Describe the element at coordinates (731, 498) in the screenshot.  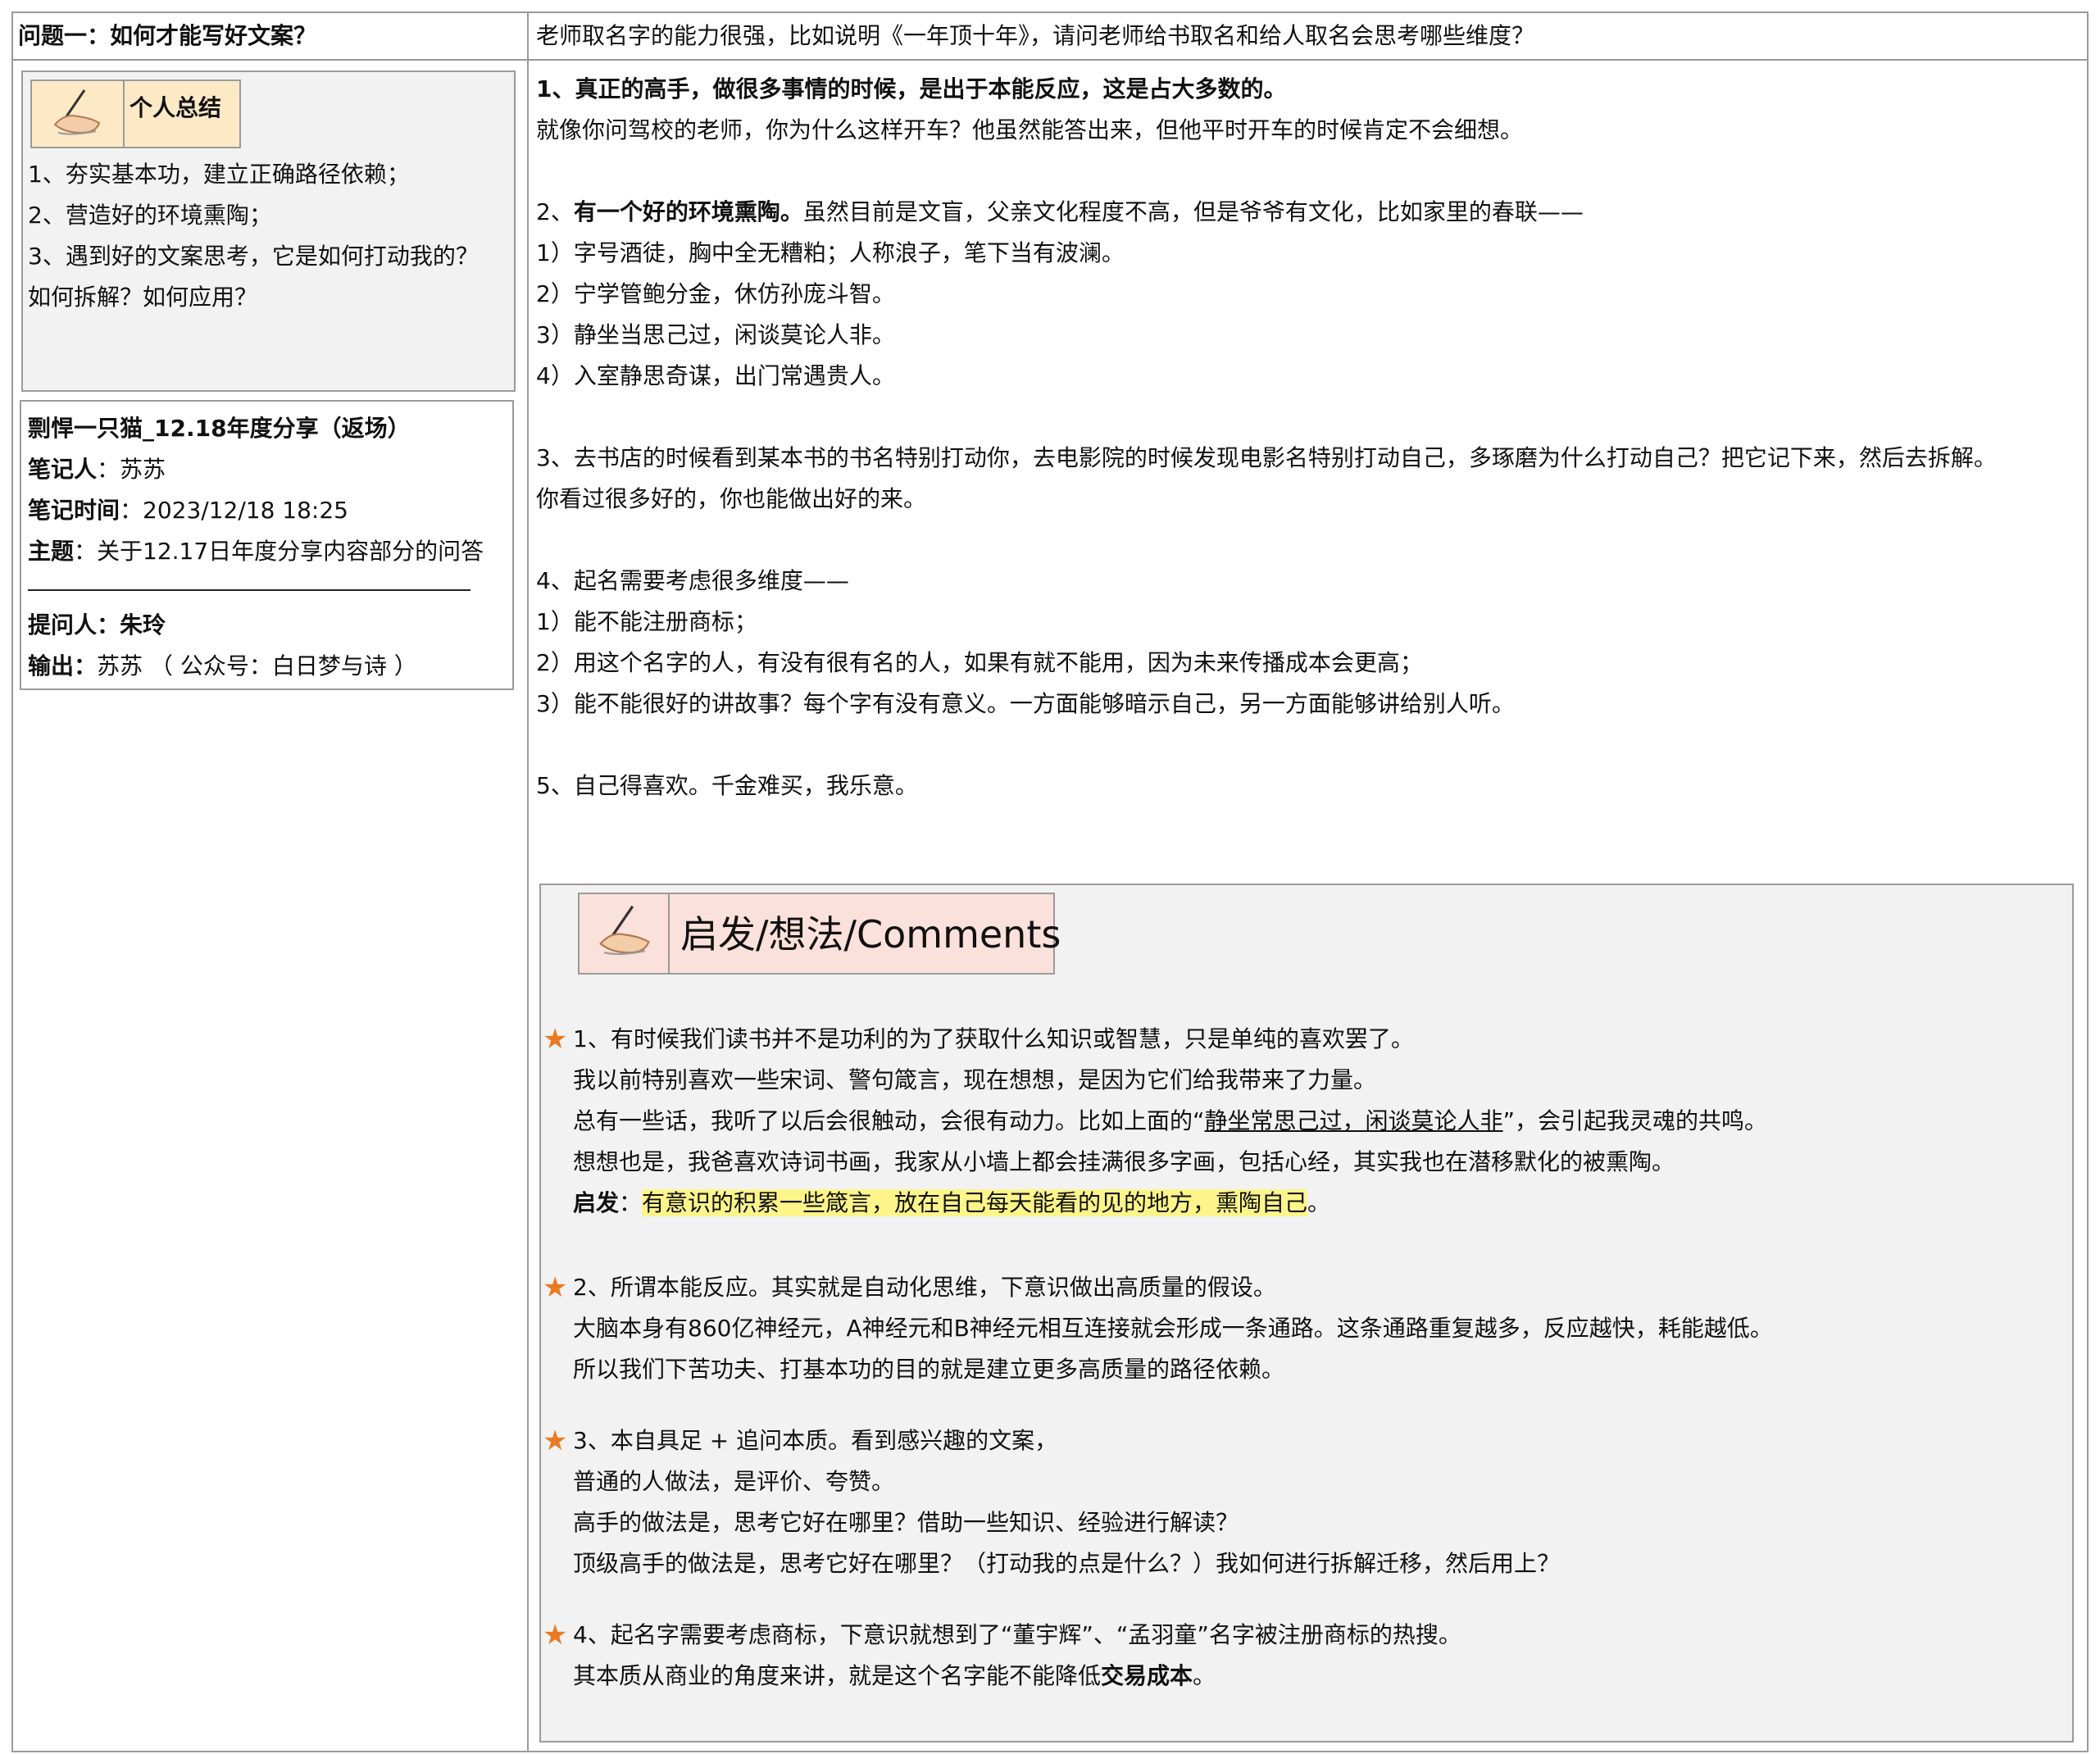
I see `answer-point-3-detail: 你看过很多好的，你也能做出好的来。` at that location.